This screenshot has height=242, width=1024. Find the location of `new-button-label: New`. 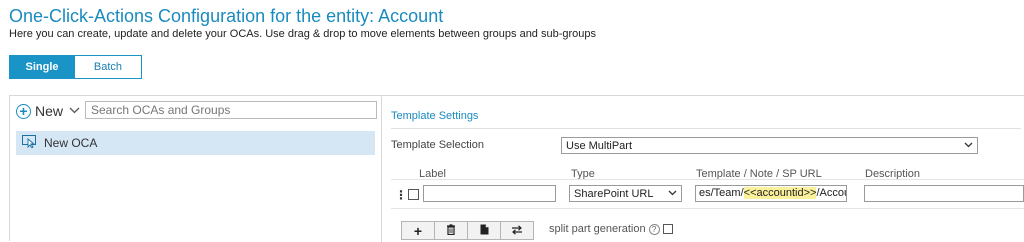

new-button-label: New is located at coordinates (49, 111).